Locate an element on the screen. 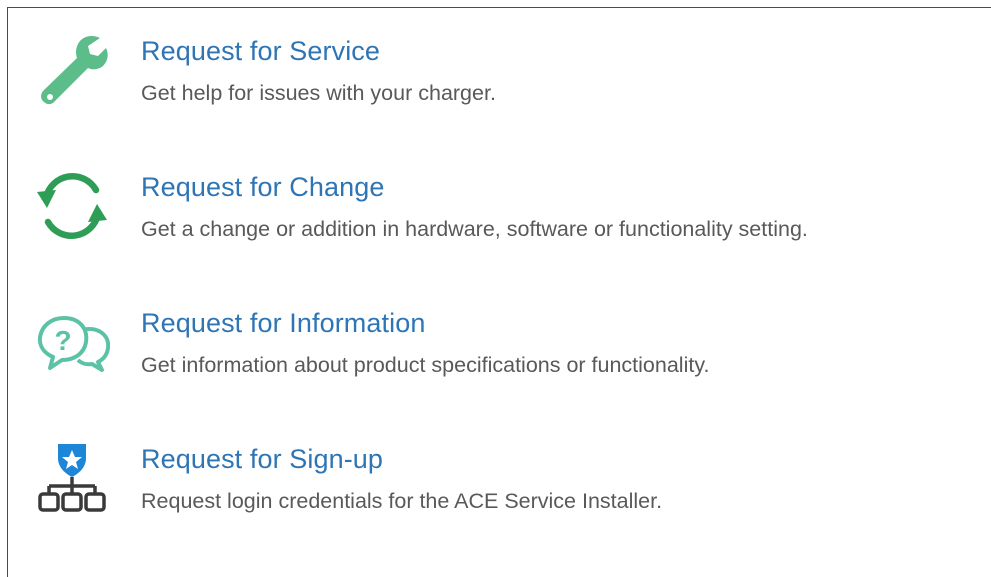 This screenshot has height=577, width=991. question-chat-icon: ? is located at coordinates (72, 342).